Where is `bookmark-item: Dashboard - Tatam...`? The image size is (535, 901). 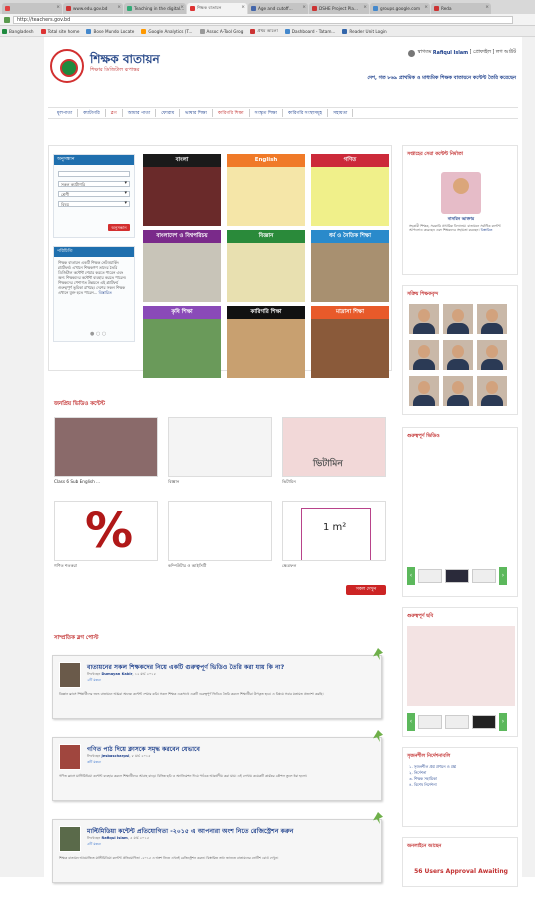 bookmark-item: Dashboard - Tatam... is located at coordinates (309, 31).